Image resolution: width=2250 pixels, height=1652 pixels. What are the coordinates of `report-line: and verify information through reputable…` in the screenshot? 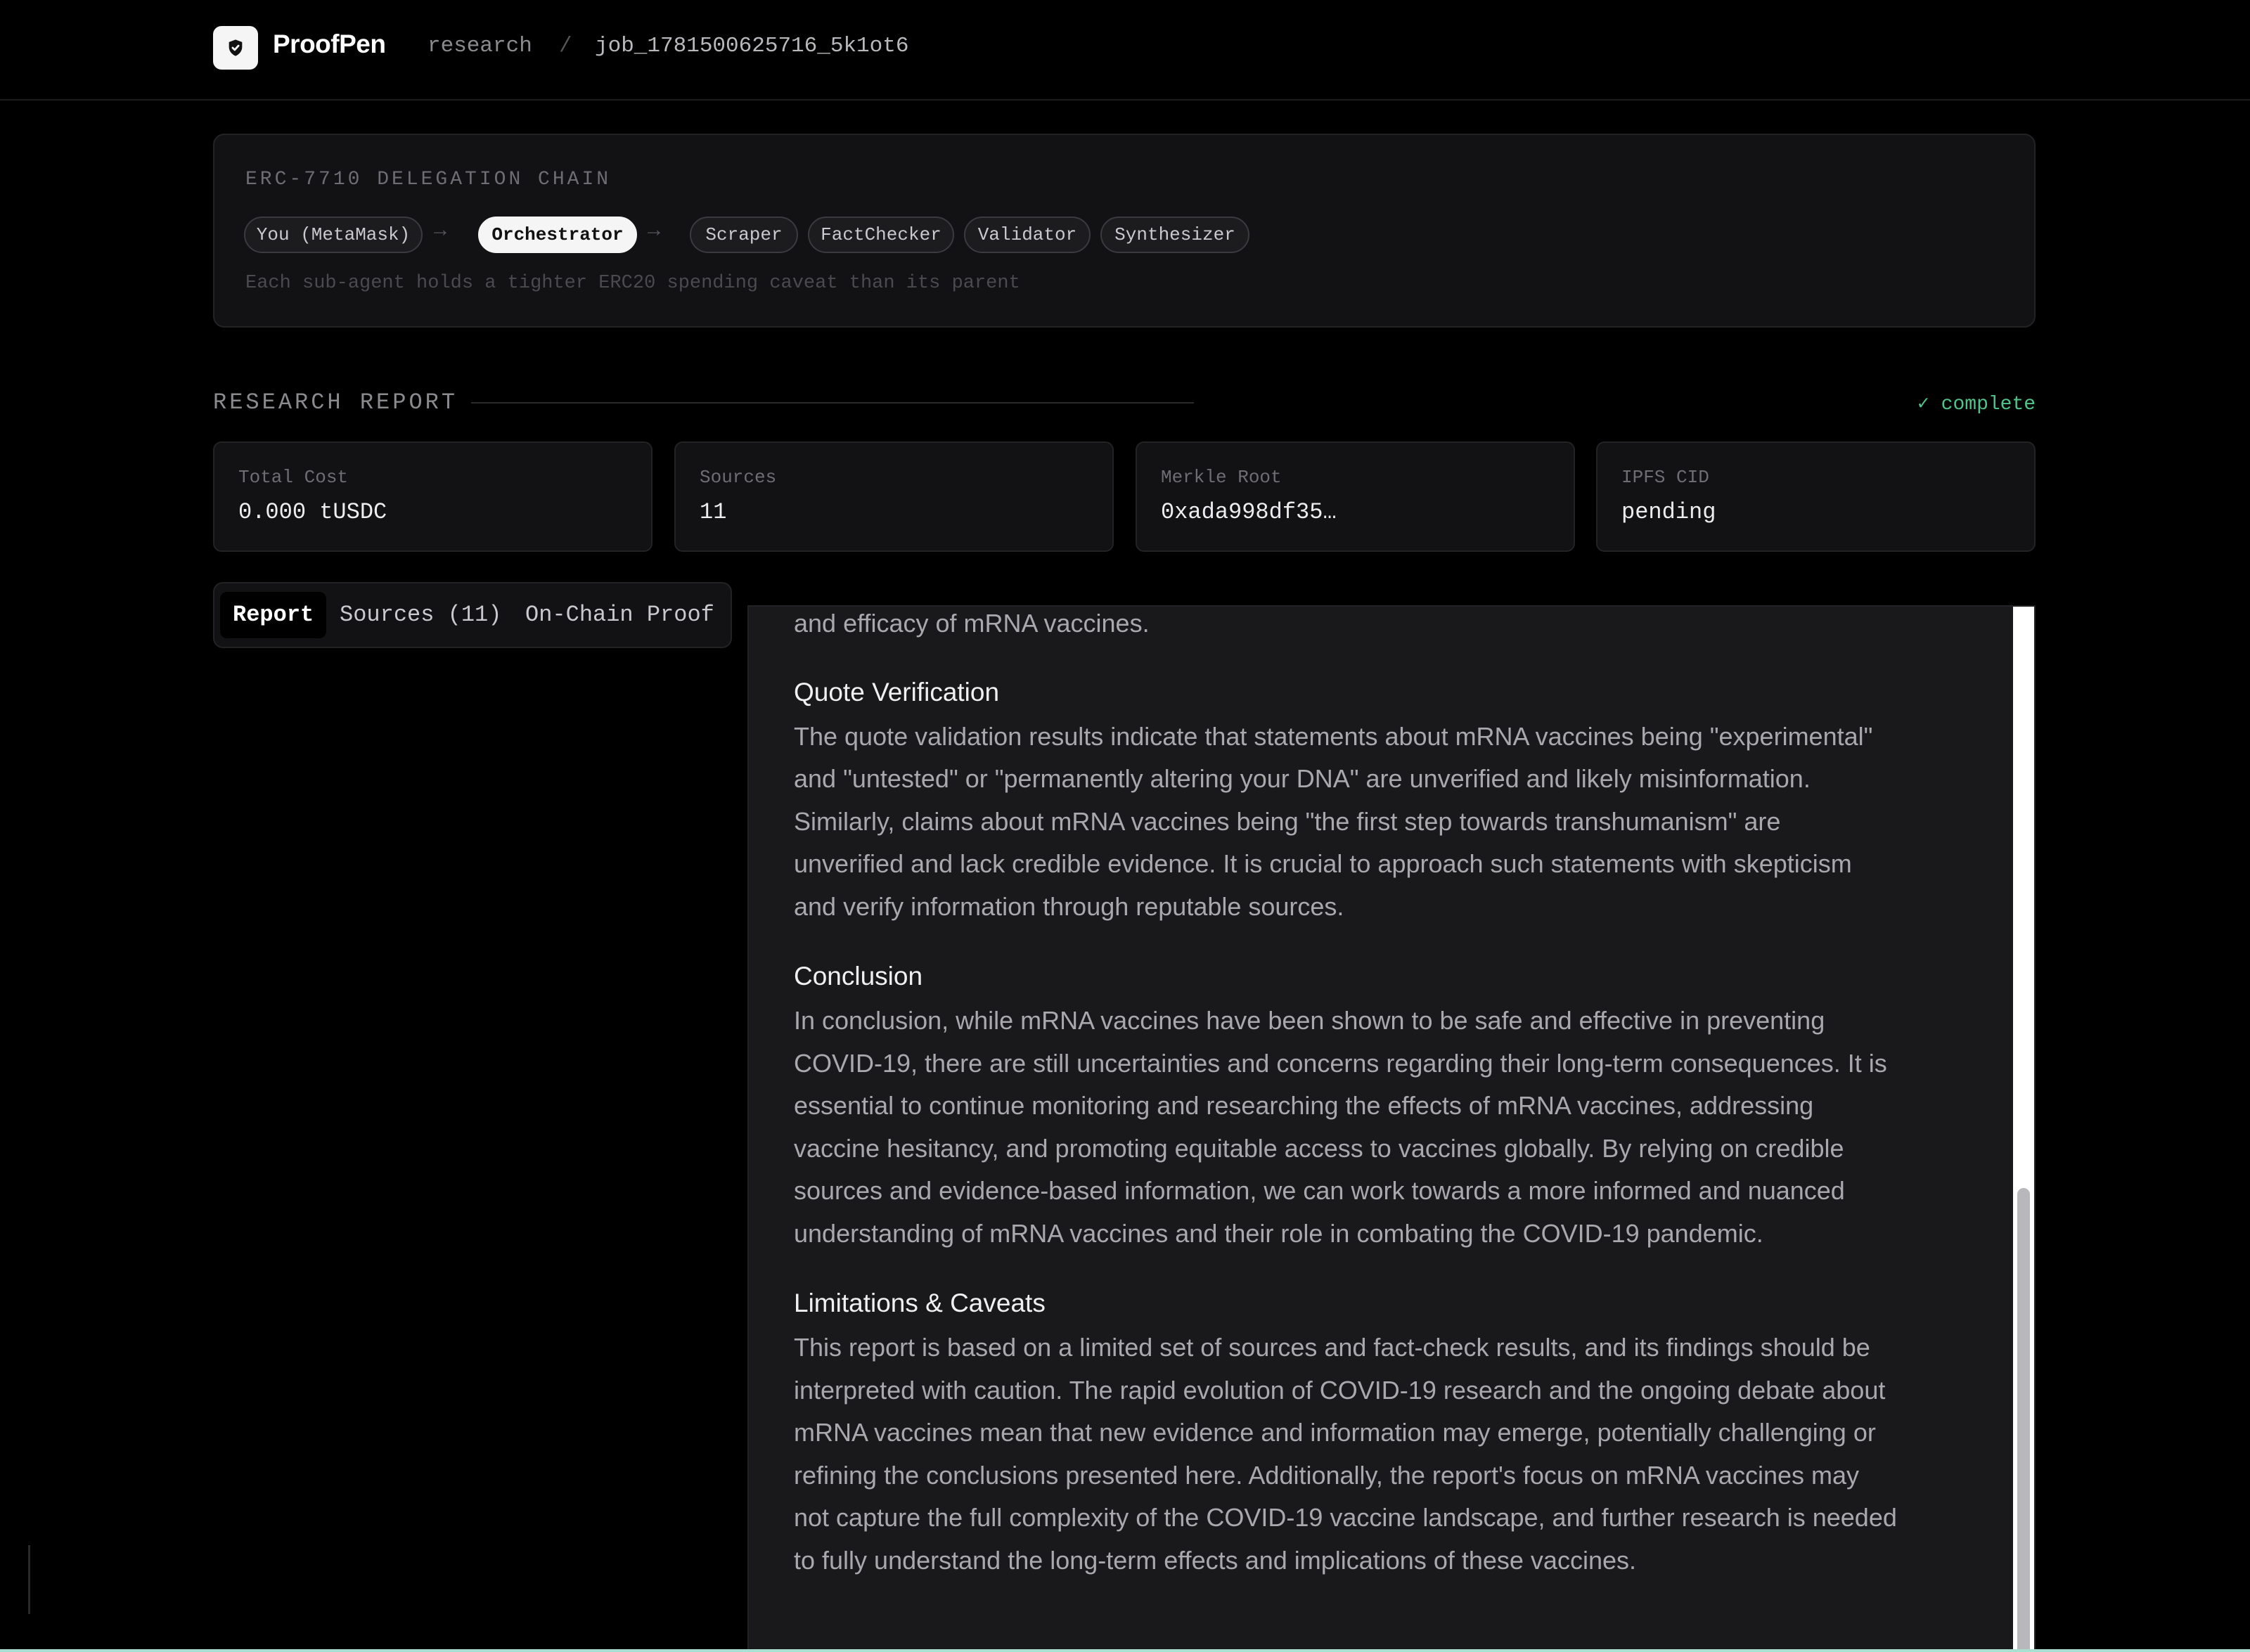 It's located at (1069, 906).